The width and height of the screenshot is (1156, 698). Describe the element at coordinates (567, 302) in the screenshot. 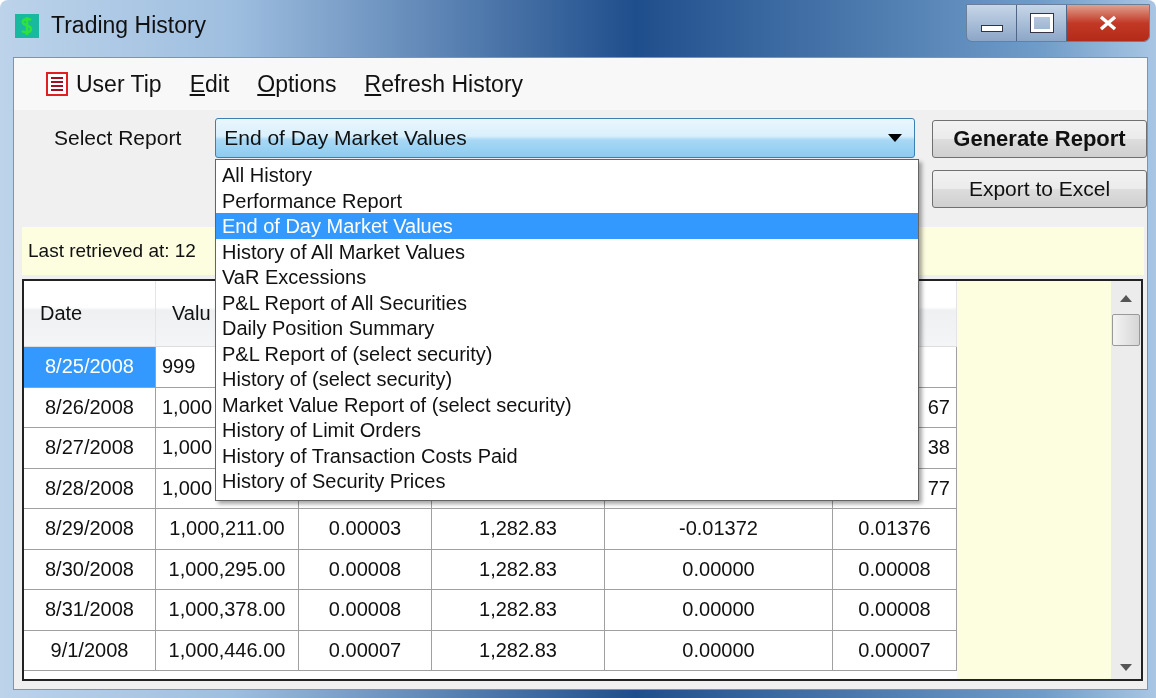

I see `dropdown-option: P&L Report of All Securities` at that location.